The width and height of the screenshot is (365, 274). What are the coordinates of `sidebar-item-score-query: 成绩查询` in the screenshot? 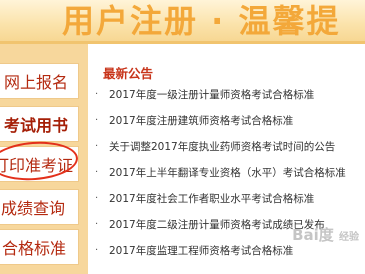 It's located at (39, 207).